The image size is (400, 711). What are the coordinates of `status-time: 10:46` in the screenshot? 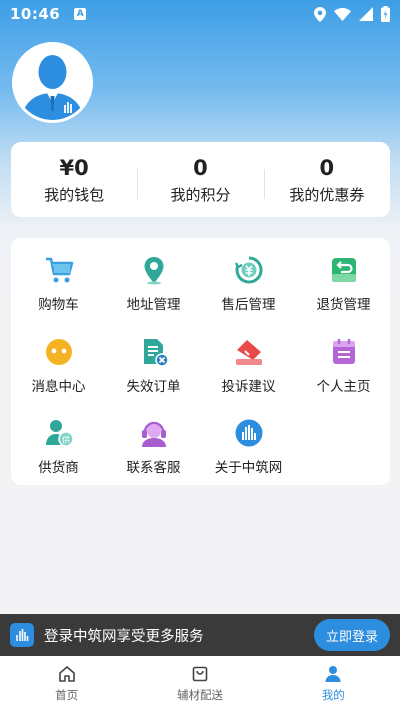 It's located at (35, 14).